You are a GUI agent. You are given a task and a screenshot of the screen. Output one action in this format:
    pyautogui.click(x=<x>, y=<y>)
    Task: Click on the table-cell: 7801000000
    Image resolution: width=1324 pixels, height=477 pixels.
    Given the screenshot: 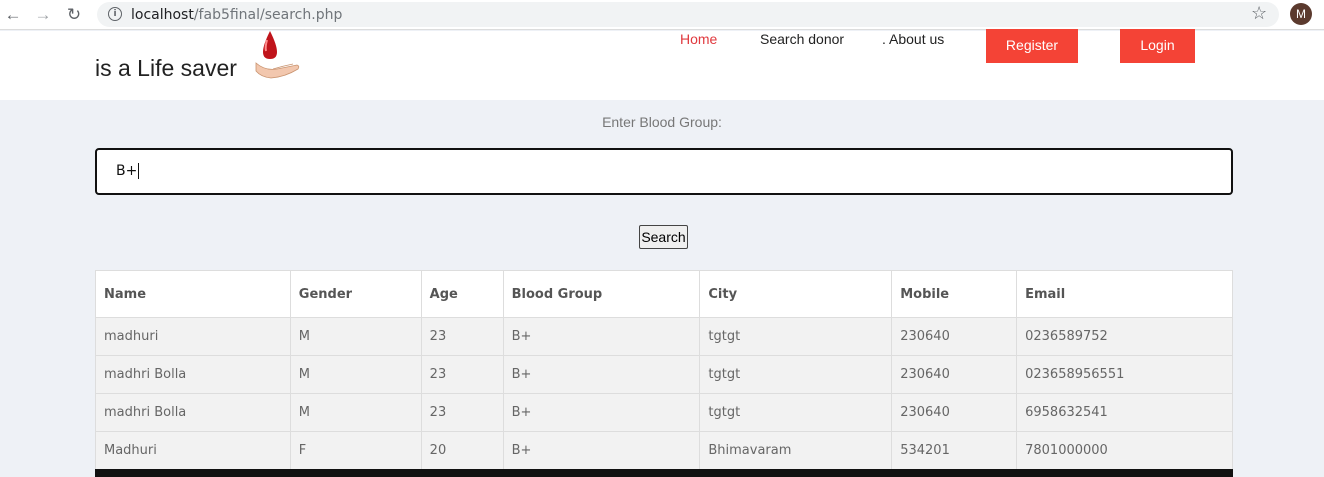 What is the action you would take?
    pyautogui.click(x=1124, y=450)
    